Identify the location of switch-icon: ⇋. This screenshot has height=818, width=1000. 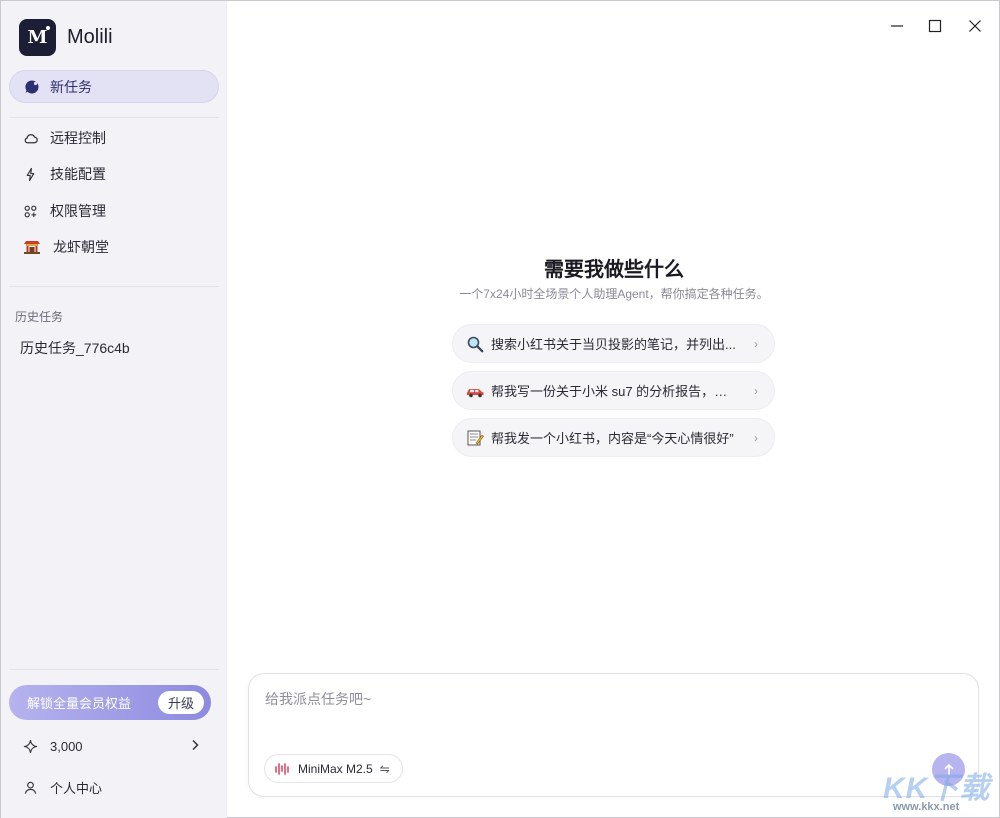
(384, 768).